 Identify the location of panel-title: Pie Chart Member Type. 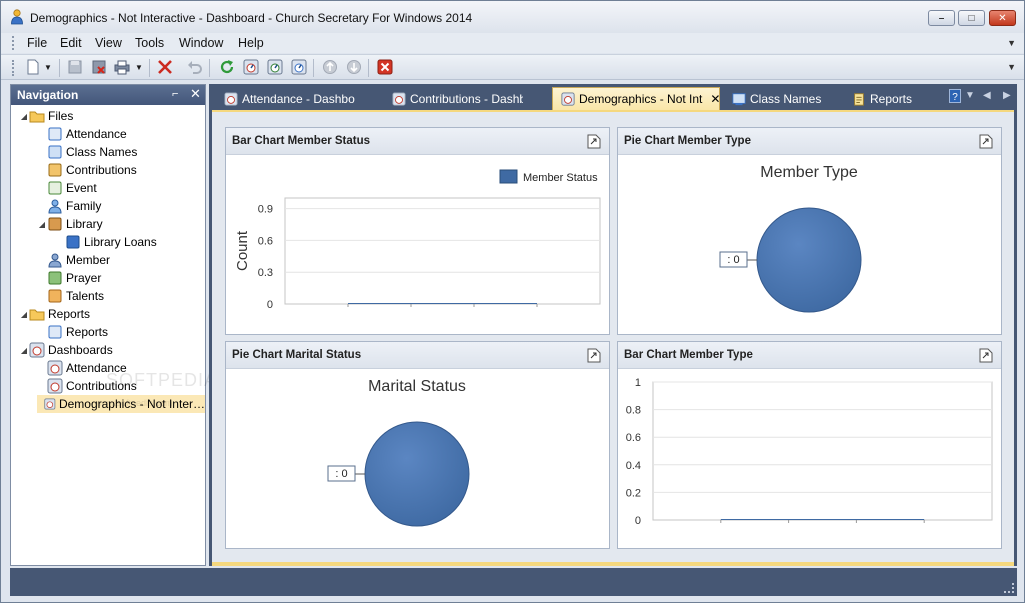
(687, 141).